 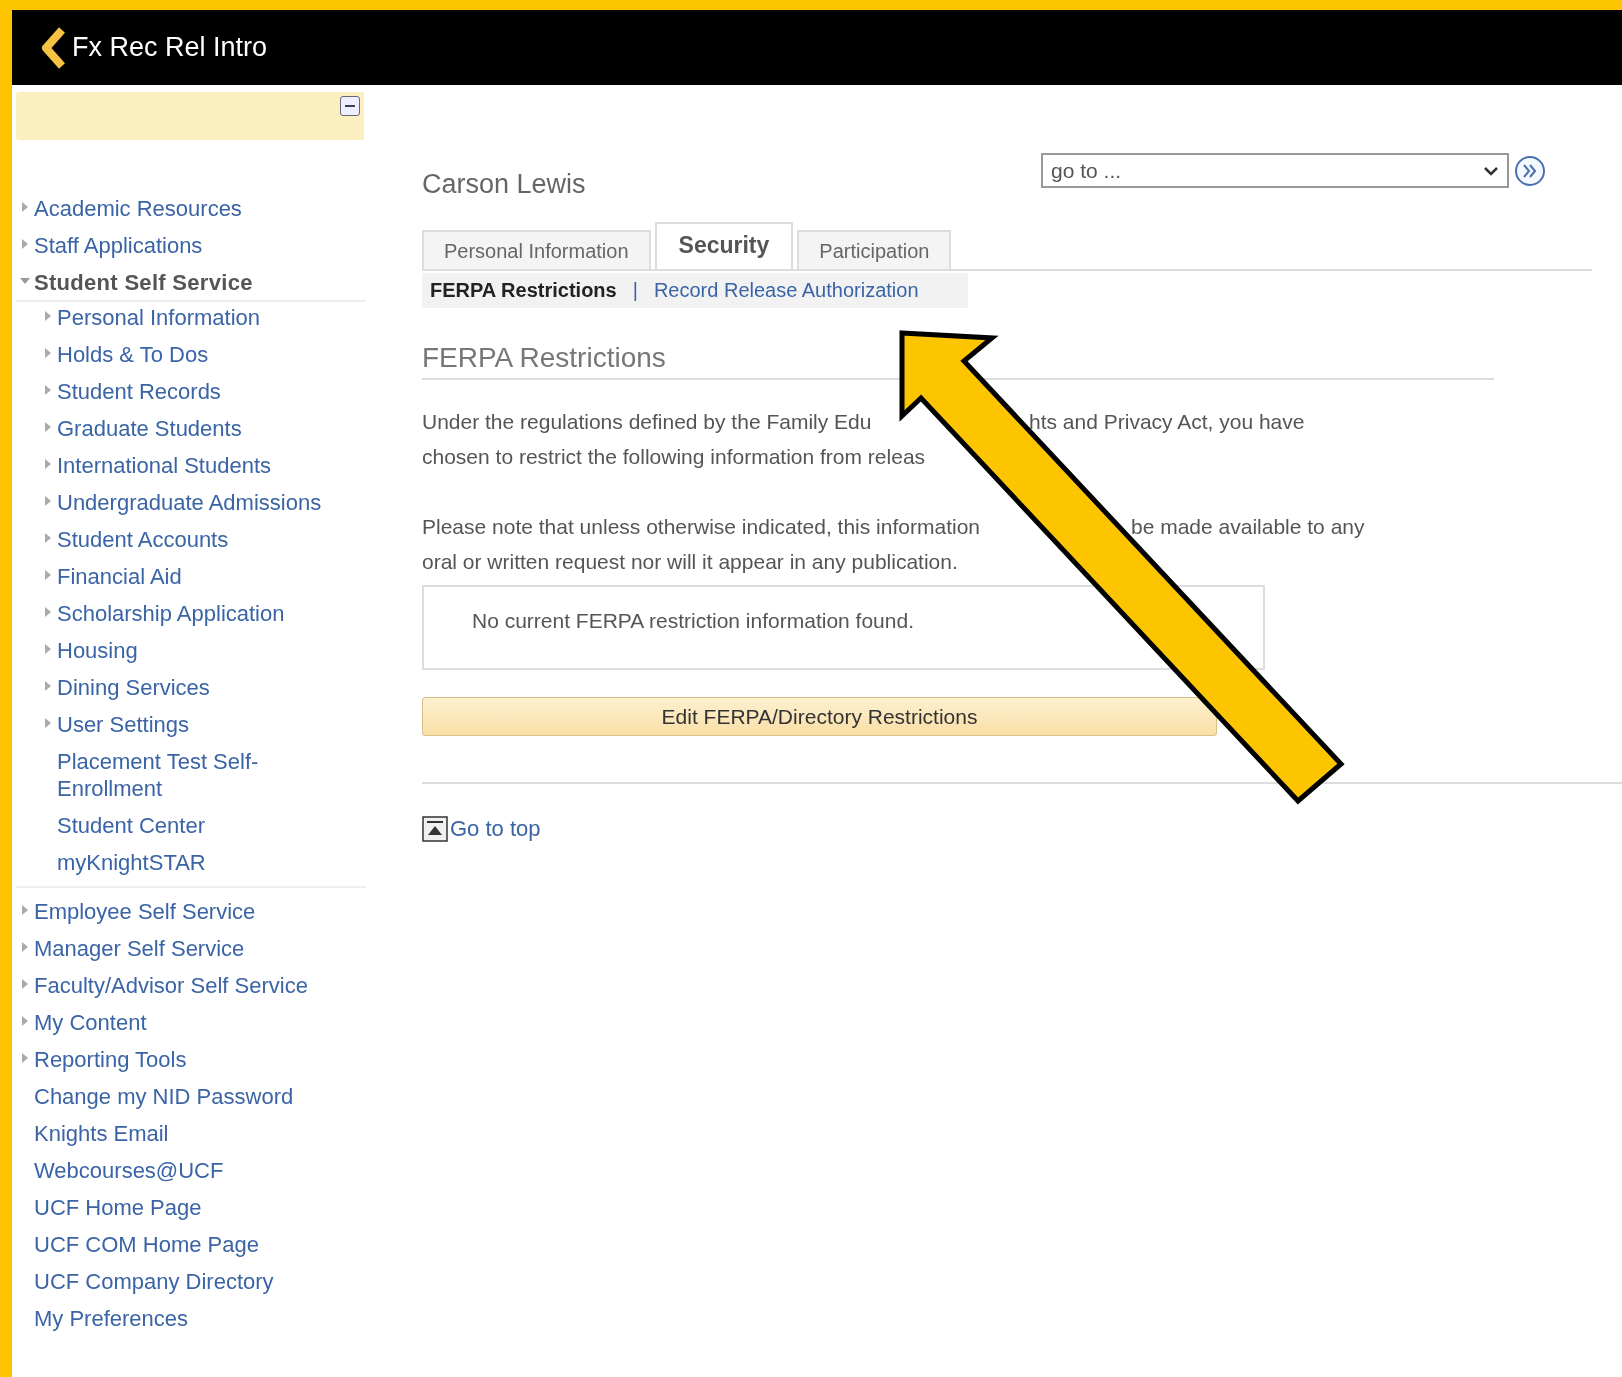 I want to click on paragraph-text: Please note that unless otherwise indicated, this information, so click(x=701, y=526).